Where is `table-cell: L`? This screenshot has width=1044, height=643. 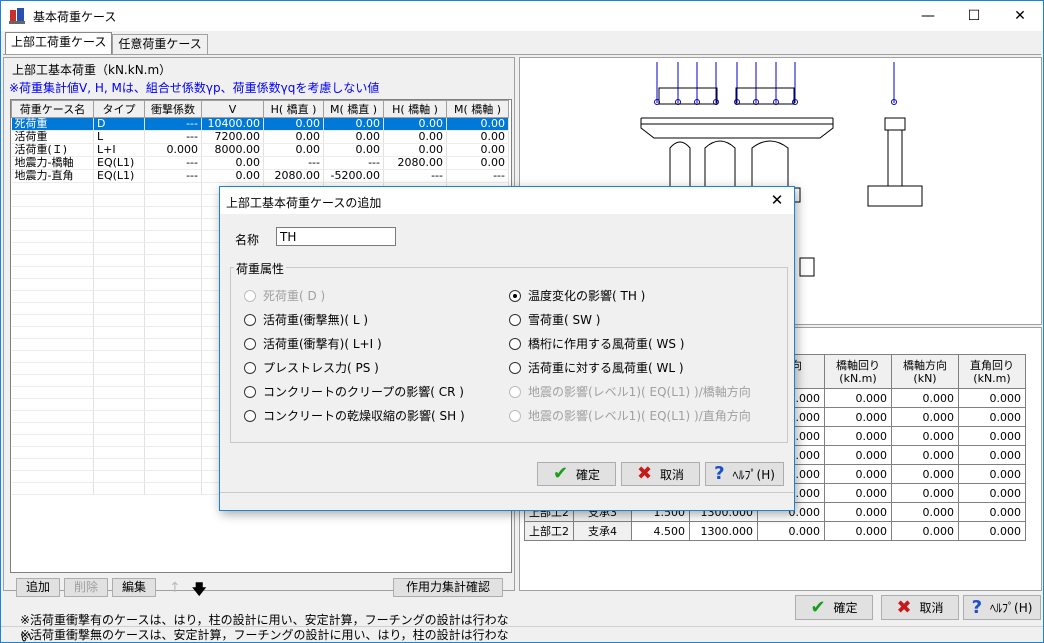 table-cell: L is located at coordinates (119, 137).